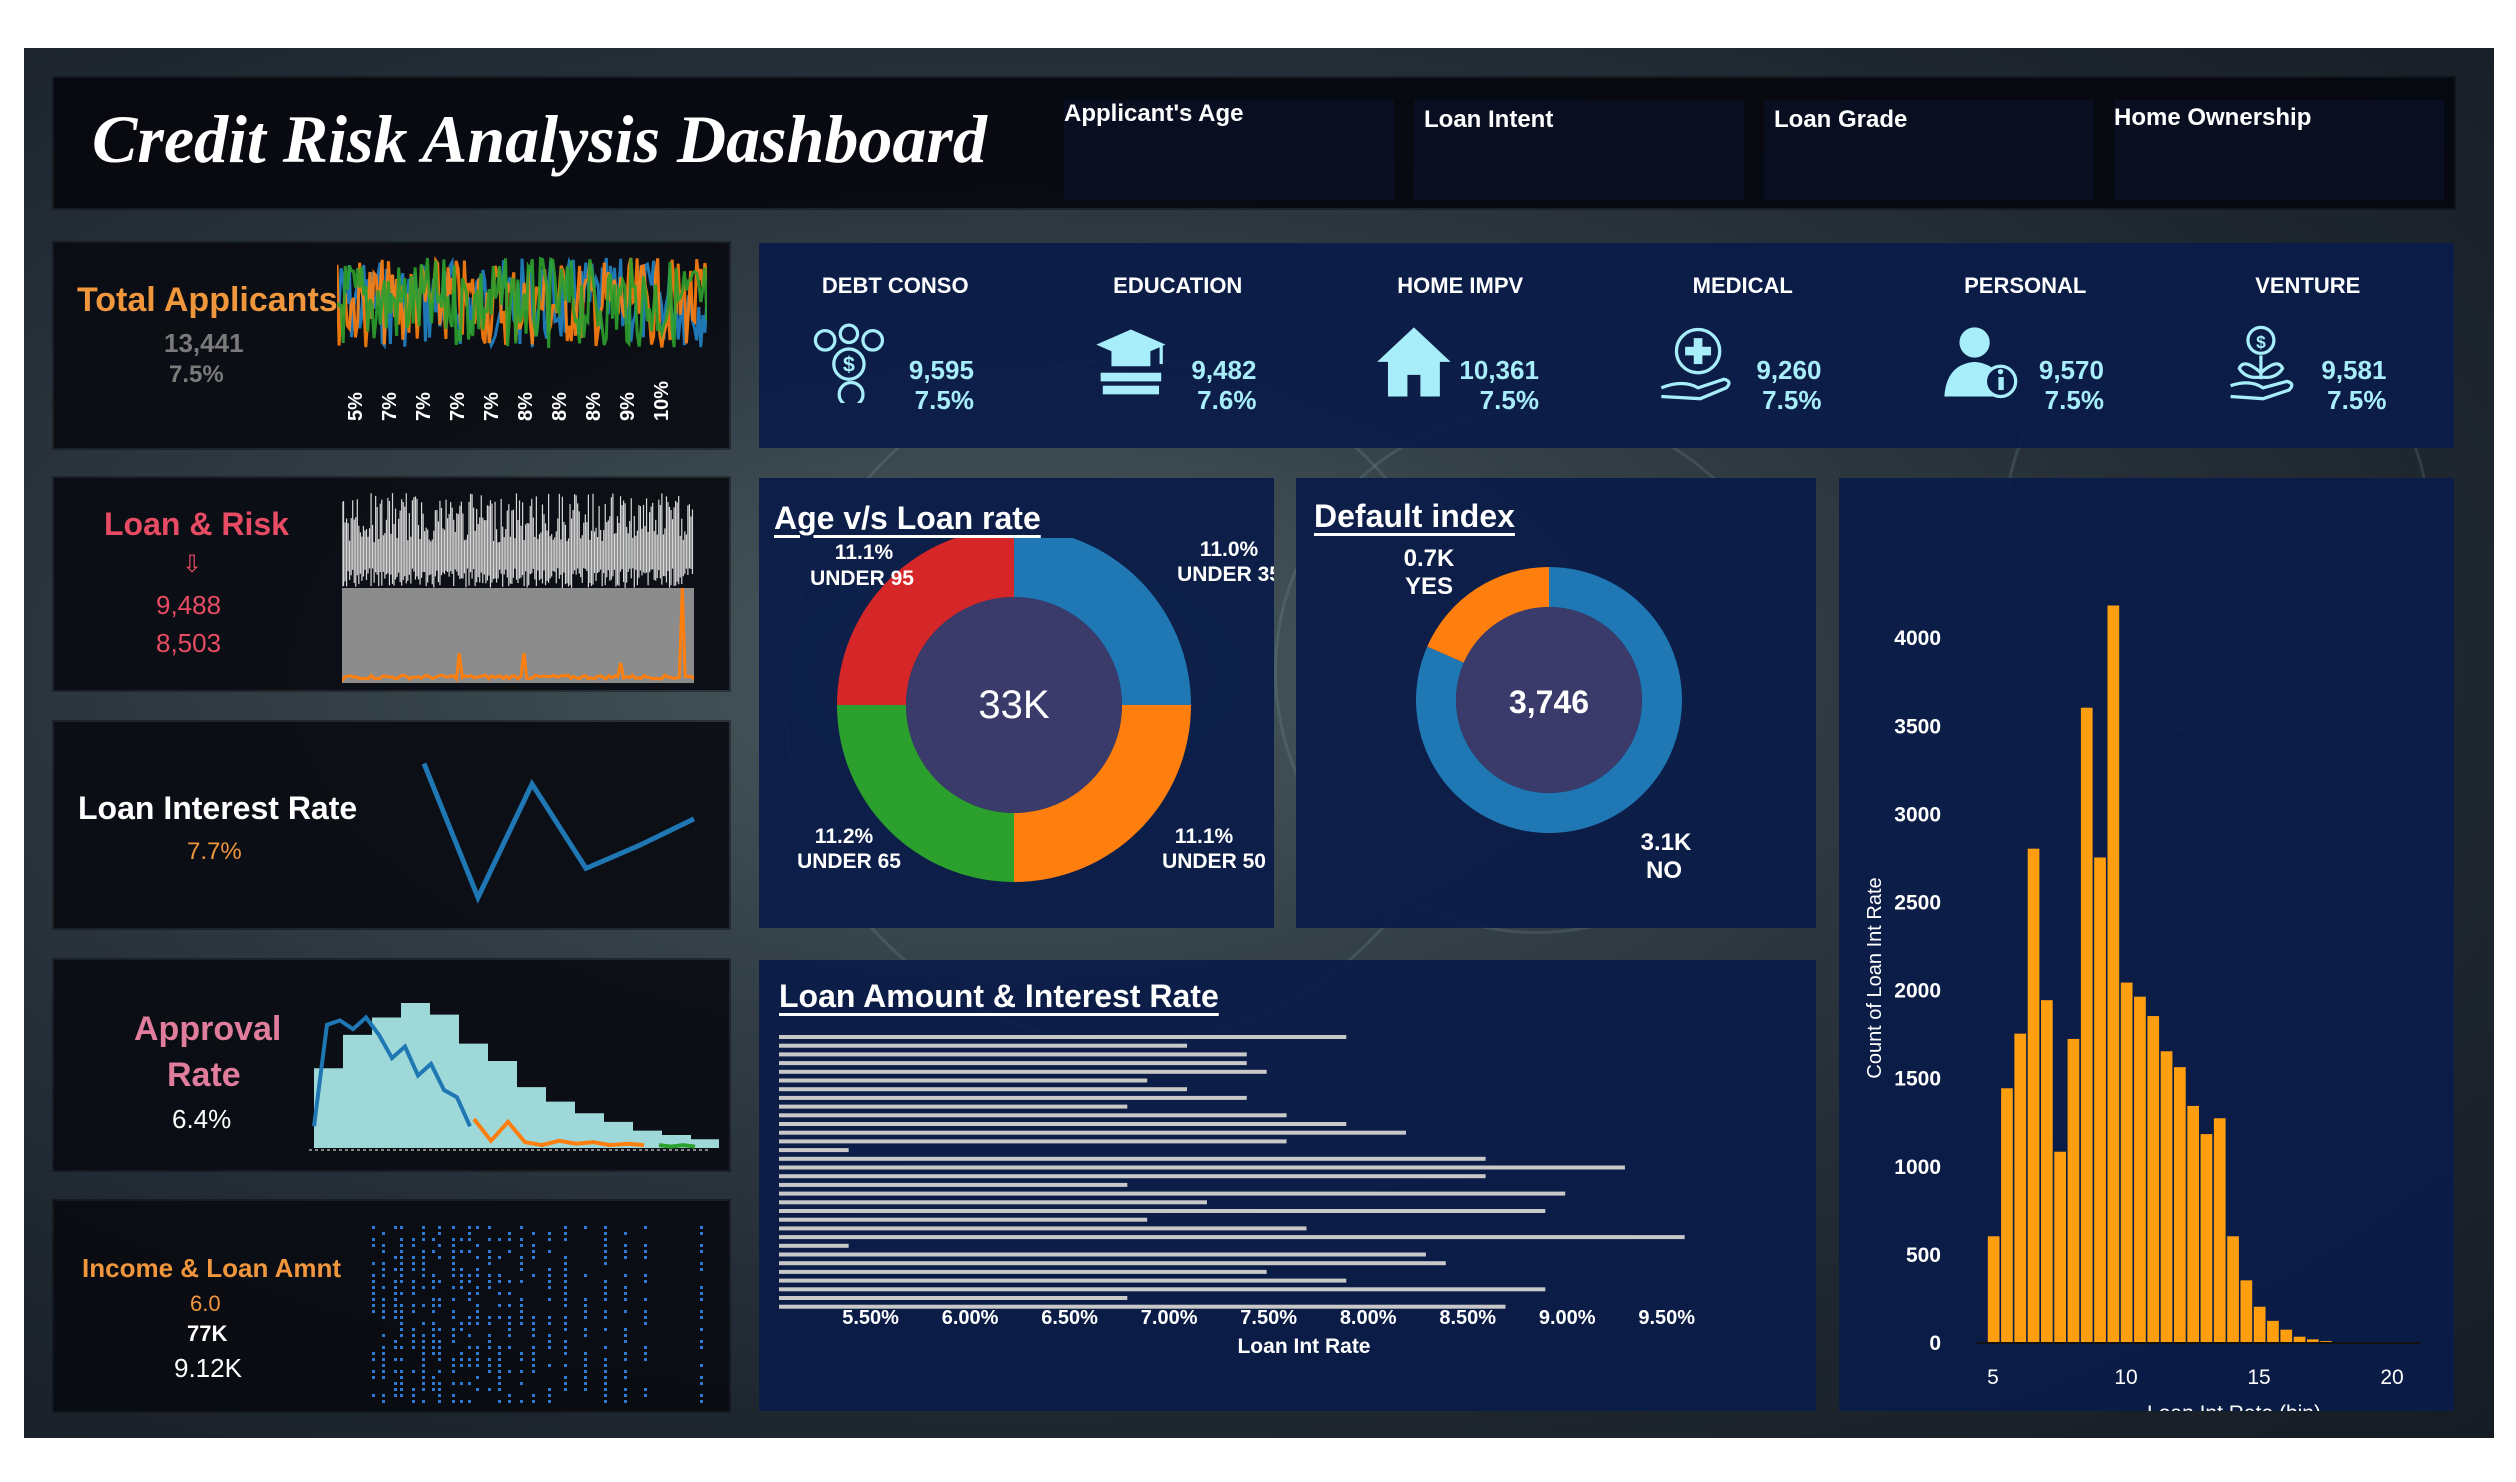 The width and height of the screenshot is (2516, 1482). Describe the element at coordinates (1748, 345) in the screenshot. I see `intent-item-medical: MEDICAL 9,260 7.5%` at that location.